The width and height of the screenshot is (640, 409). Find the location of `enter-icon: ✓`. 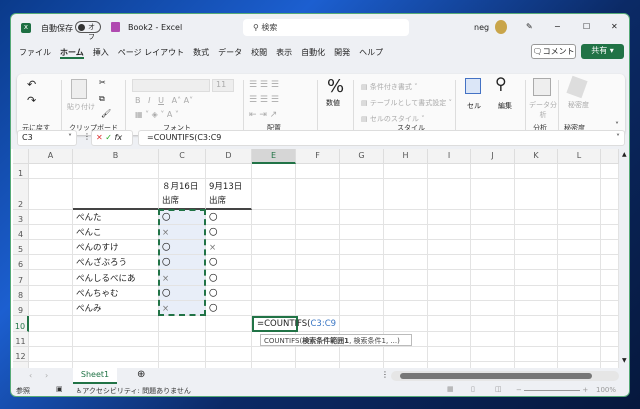

enter-icon: ✓ is located at coordinates (108, 137).